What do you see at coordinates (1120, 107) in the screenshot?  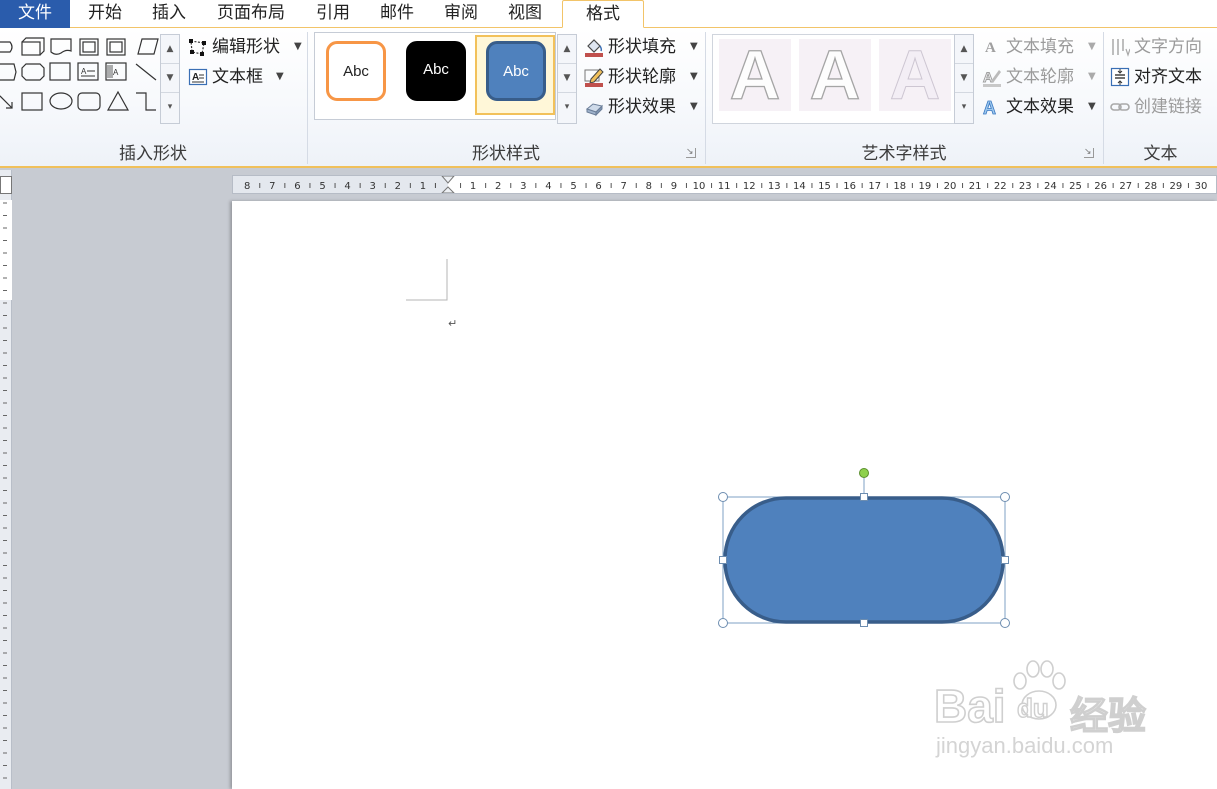 I see `chain-link-icon` at bounding box center [1120, 107].